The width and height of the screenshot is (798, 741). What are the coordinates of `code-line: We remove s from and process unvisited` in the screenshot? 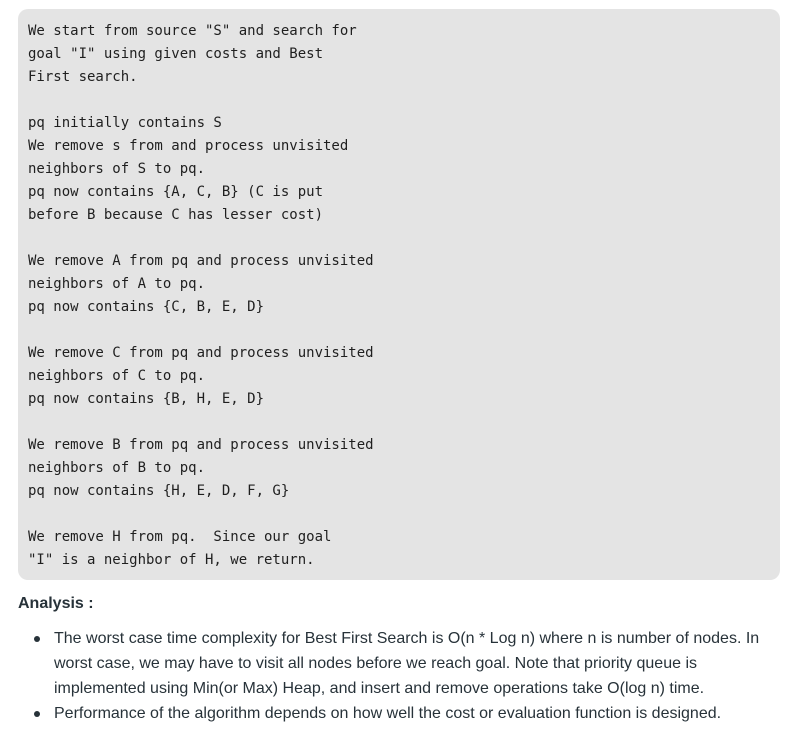 It's located at (188, 146).